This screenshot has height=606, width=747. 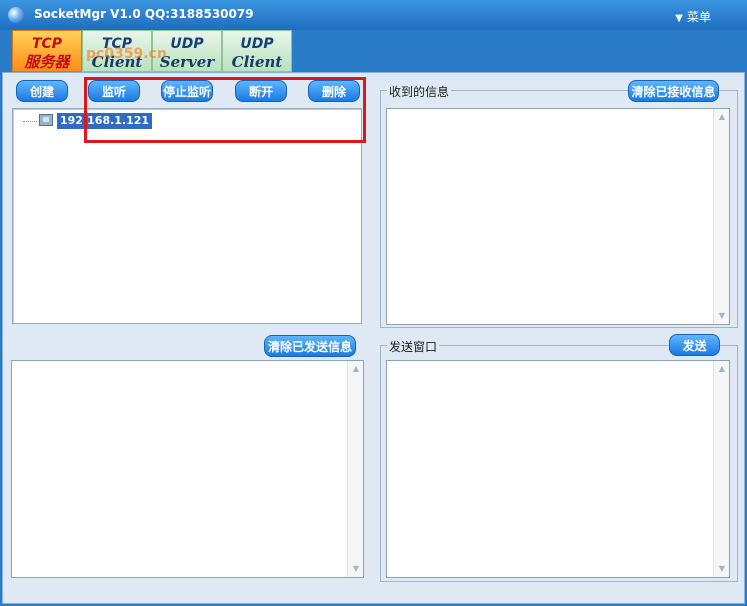 I want to click on window-title: SocketMgr V1.0 QQ:3188530079, so click(x=144, y=14).